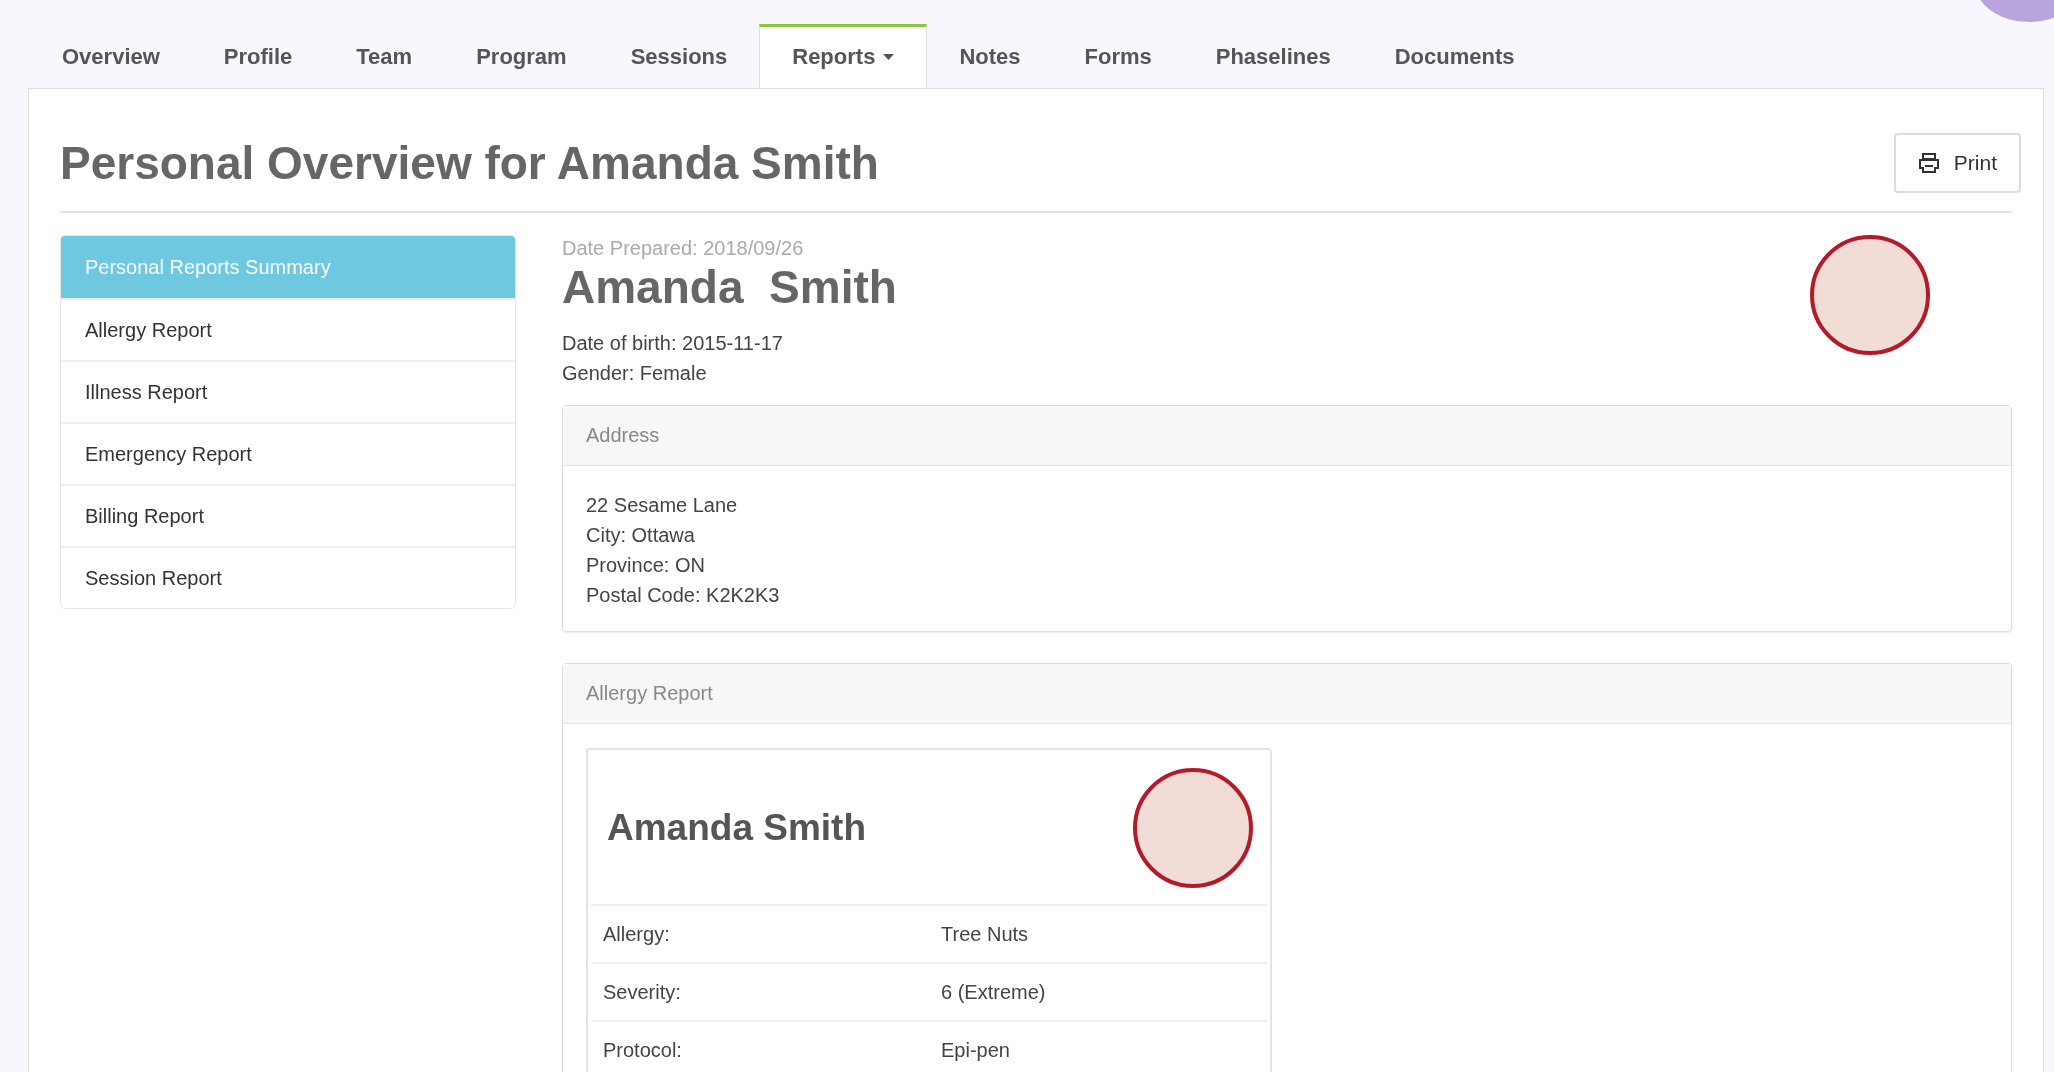 This screenshot has height=1072, width=2054. I want to click on tab: Notes, so click(990, 56).